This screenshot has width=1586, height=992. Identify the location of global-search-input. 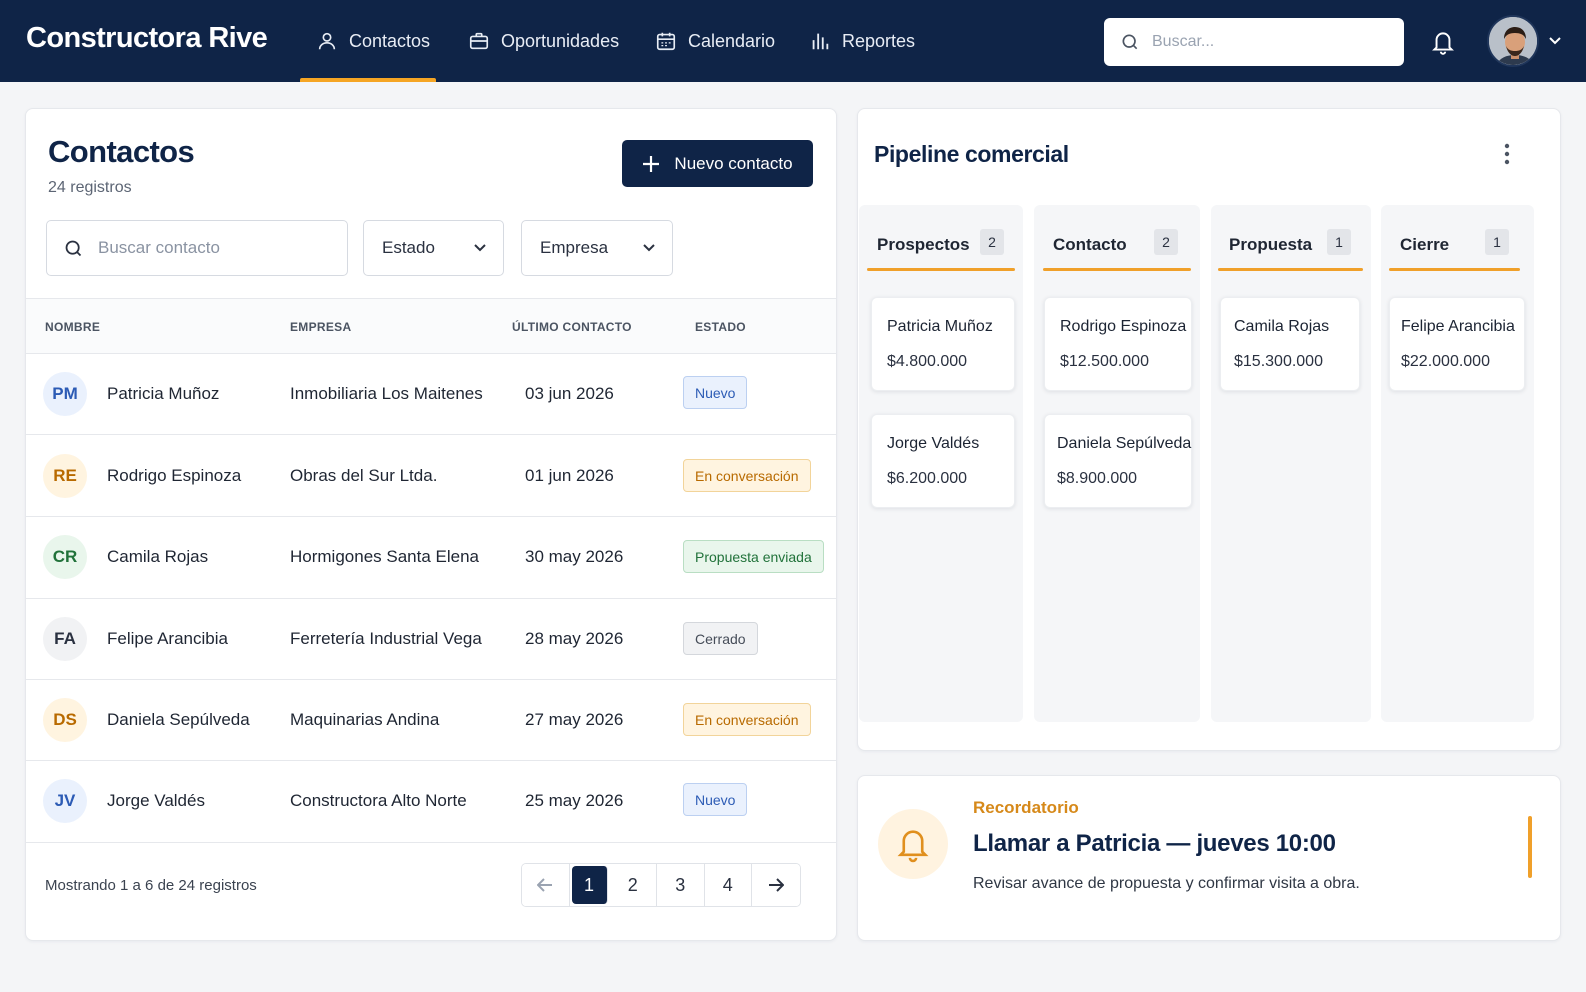
(1262, 42).